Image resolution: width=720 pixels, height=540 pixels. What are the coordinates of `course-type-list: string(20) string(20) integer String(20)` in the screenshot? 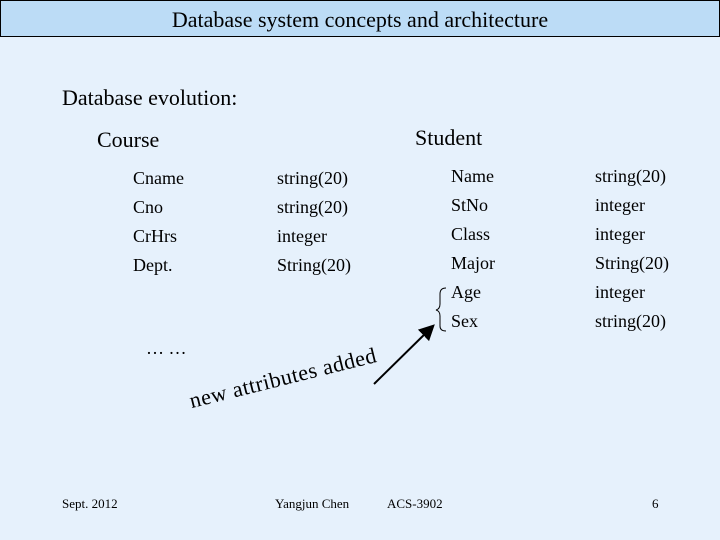 It's located at (314, 222).